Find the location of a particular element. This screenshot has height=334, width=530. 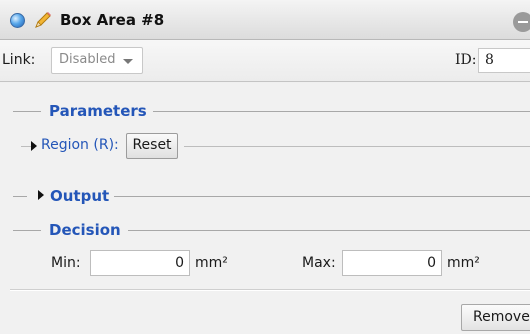

min-unit: mm² is located at coordinates (211, 263).